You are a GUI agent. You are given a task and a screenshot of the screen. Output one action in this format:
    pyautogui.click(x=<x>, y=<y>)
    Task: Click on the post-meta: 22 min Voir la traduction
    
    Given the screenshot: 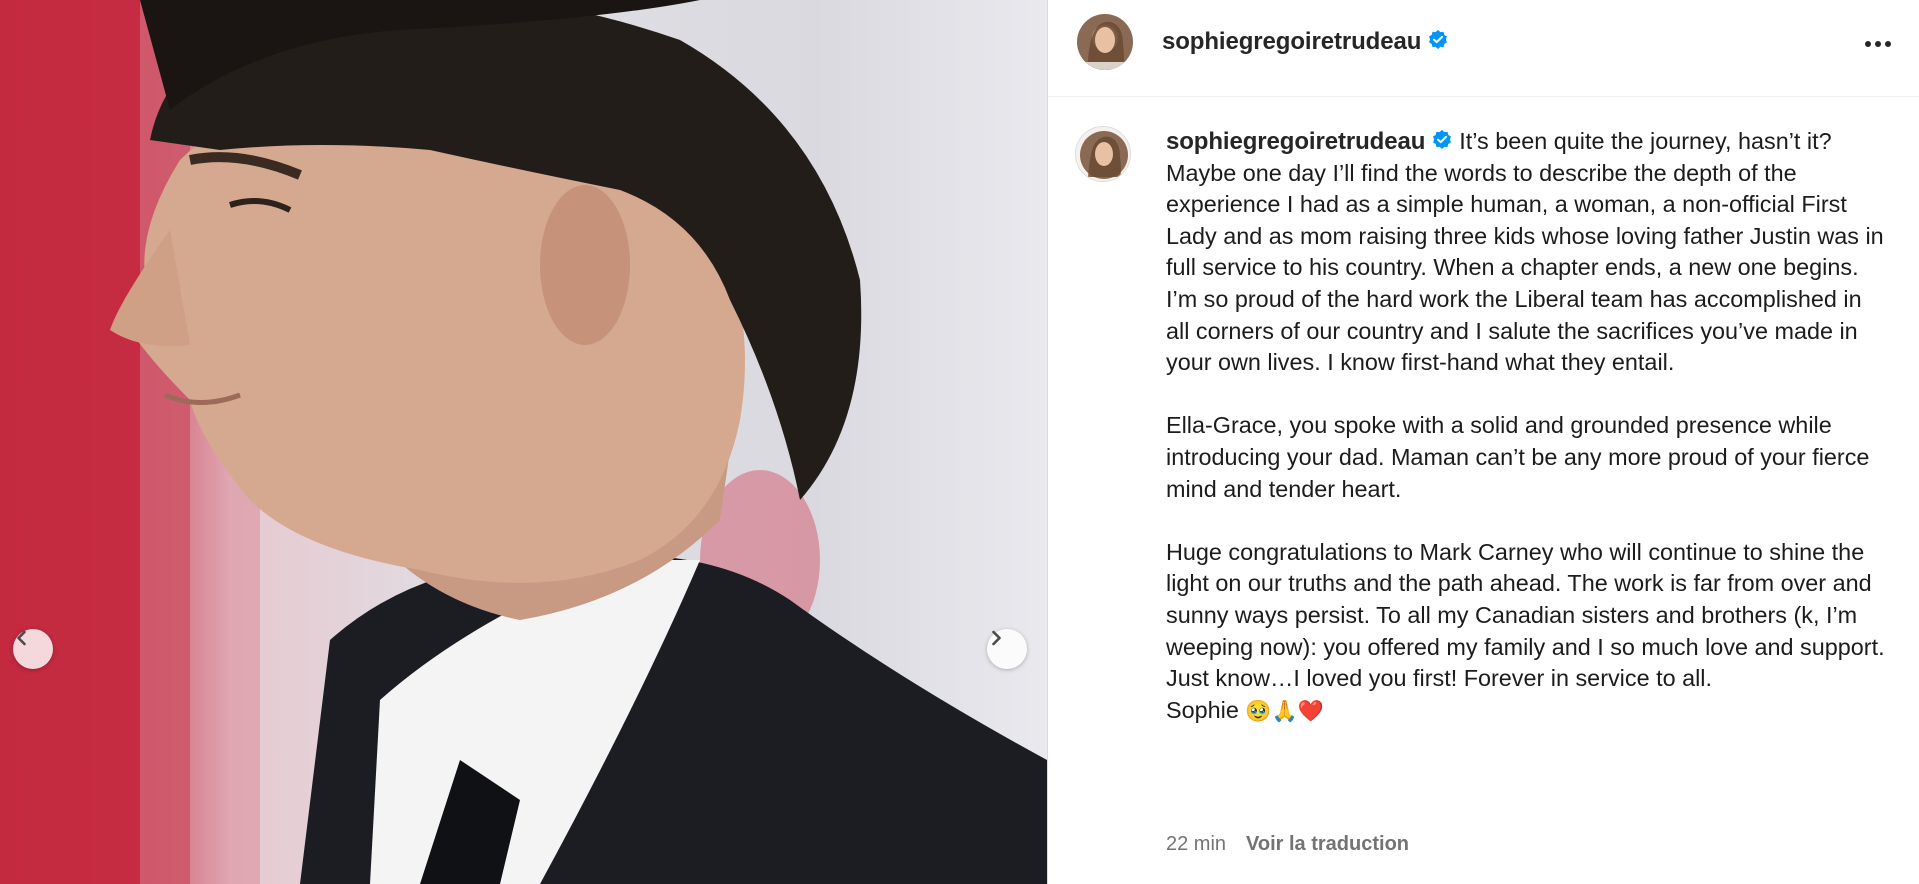 What is the action you would take?
    pyautogui.click(x=1287, y=844)
    